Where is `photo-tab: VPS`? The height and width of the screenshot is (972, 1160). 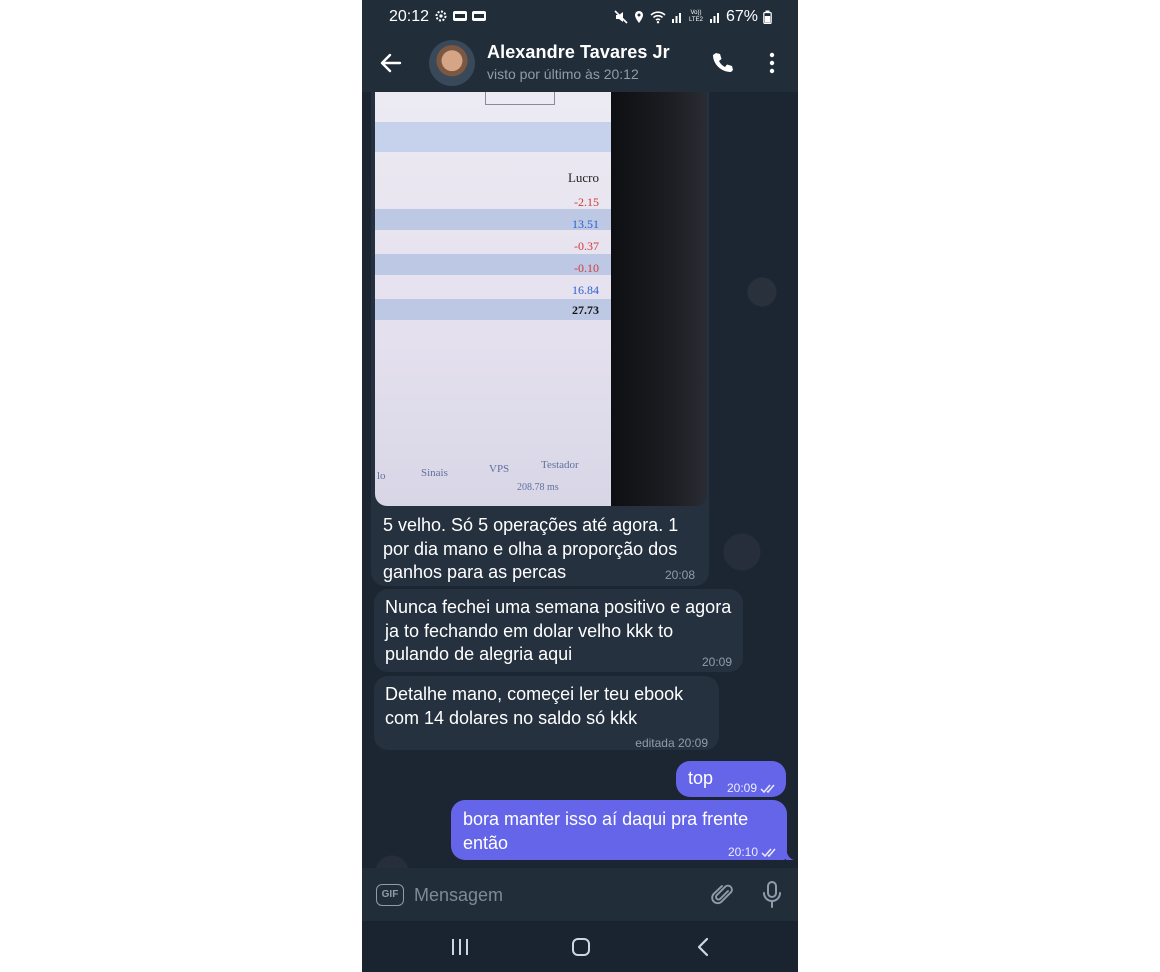
photo-tab: VPS is located at coordinates (499, 469).